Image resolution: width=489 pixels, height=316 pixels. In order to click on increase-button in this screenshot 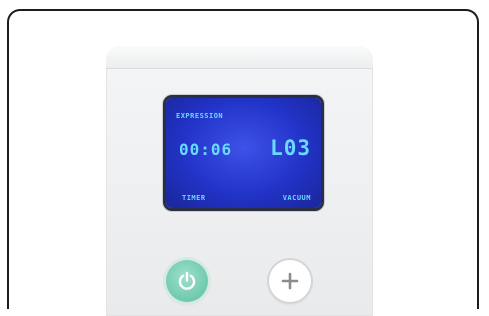, I will do `click(290, 281)`.